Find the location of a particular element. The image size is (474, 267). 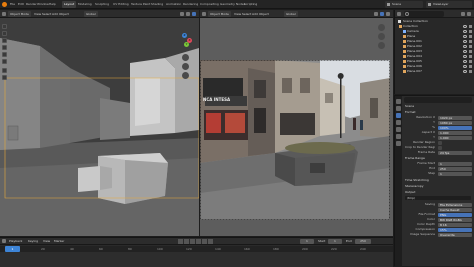

filter-icon is located at coordinates (463, 14).